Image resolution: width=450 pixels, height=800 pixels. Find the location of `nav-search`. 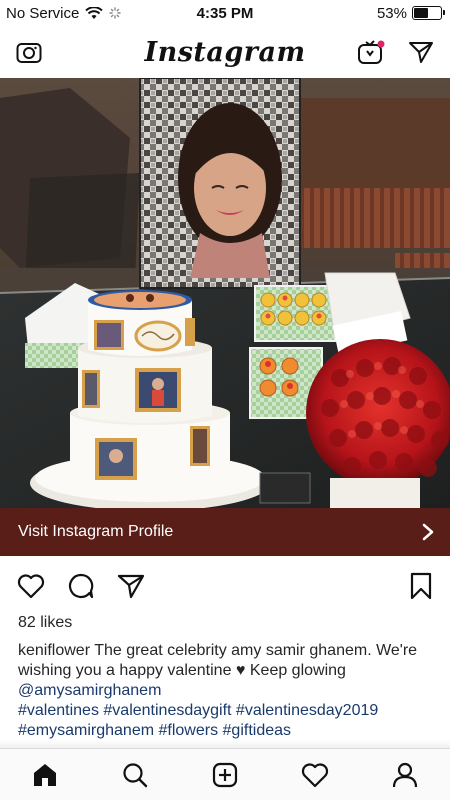

nav-search is located at coordinates (135, 775).